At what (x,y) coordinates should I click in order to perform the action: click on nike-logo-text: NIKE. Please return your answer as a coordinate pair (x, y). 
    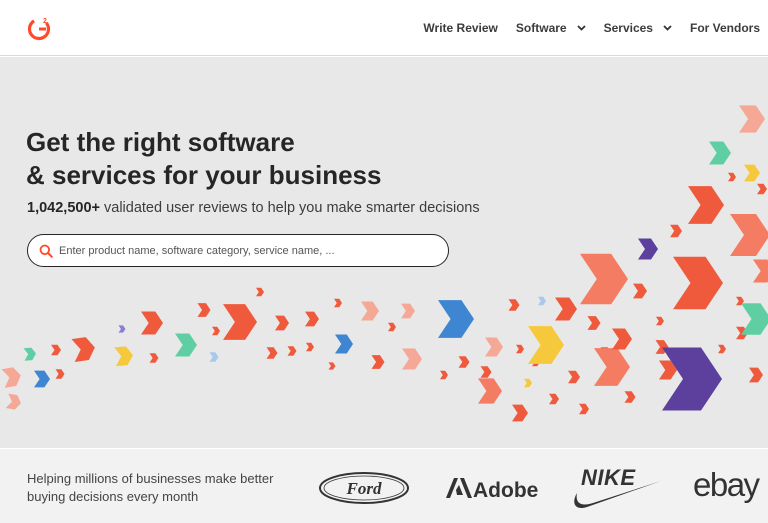
    Looking at the image, I should click on (608, 477).